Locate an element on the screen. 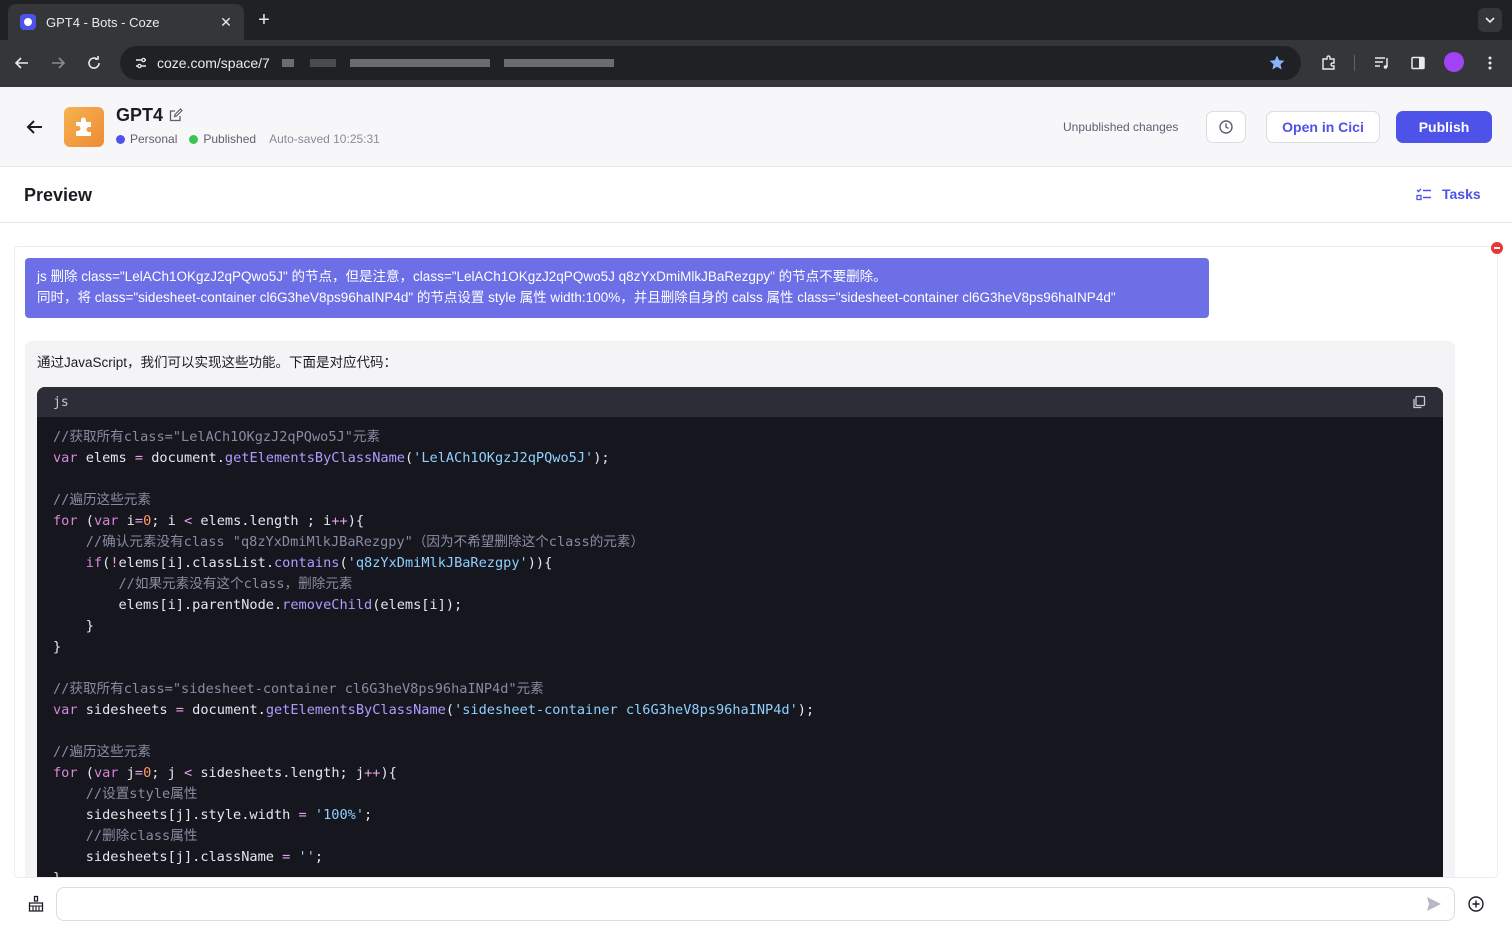 The width and height of the screenshot is (1512, 945). arrow-right-icon is located at coordinates (59, 63).